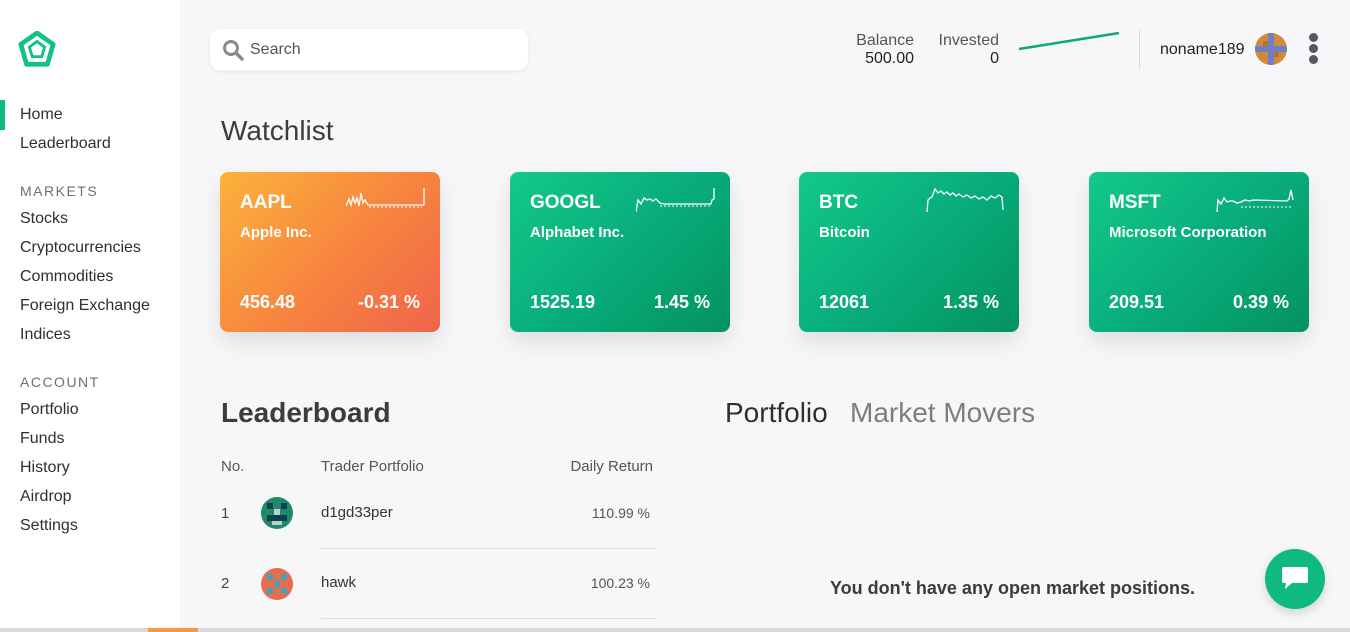 The width and height of the screenshot is (1350, 632). What do you see at coordinates (276, 232) in the screenshot?
I see `card-company-name: Apple Inc.` at bounding box center [276, 232].